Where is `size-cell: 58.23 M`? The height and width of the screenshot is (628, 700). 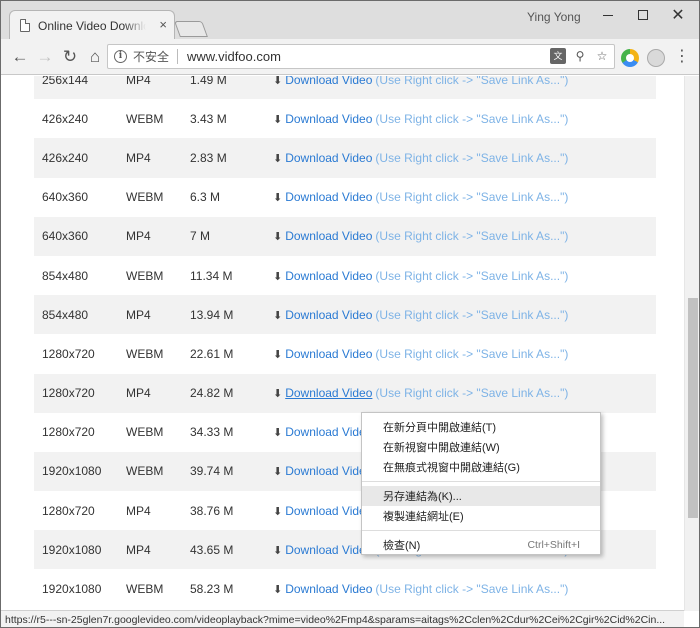
size-cell: 58.23 M is located at coordinates (212, 589).